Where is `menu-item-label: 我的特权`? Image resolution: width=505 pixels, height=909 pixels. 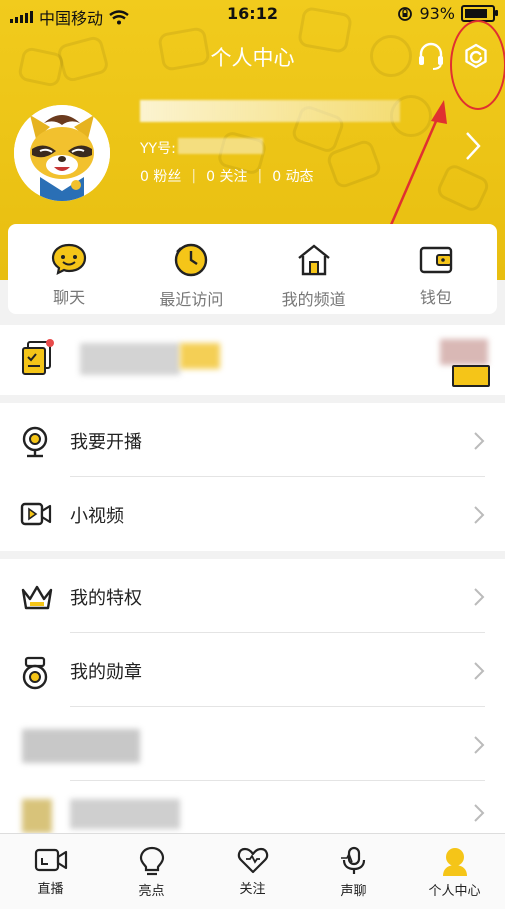
menu-item-label: 我的特权 is located at coordinates (106, 598).